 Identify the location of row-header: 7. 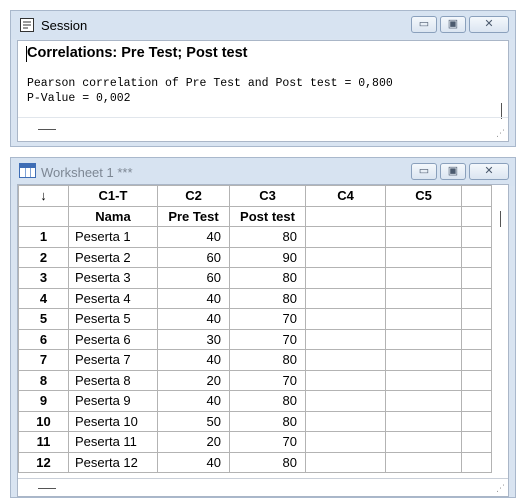
(43, 360).